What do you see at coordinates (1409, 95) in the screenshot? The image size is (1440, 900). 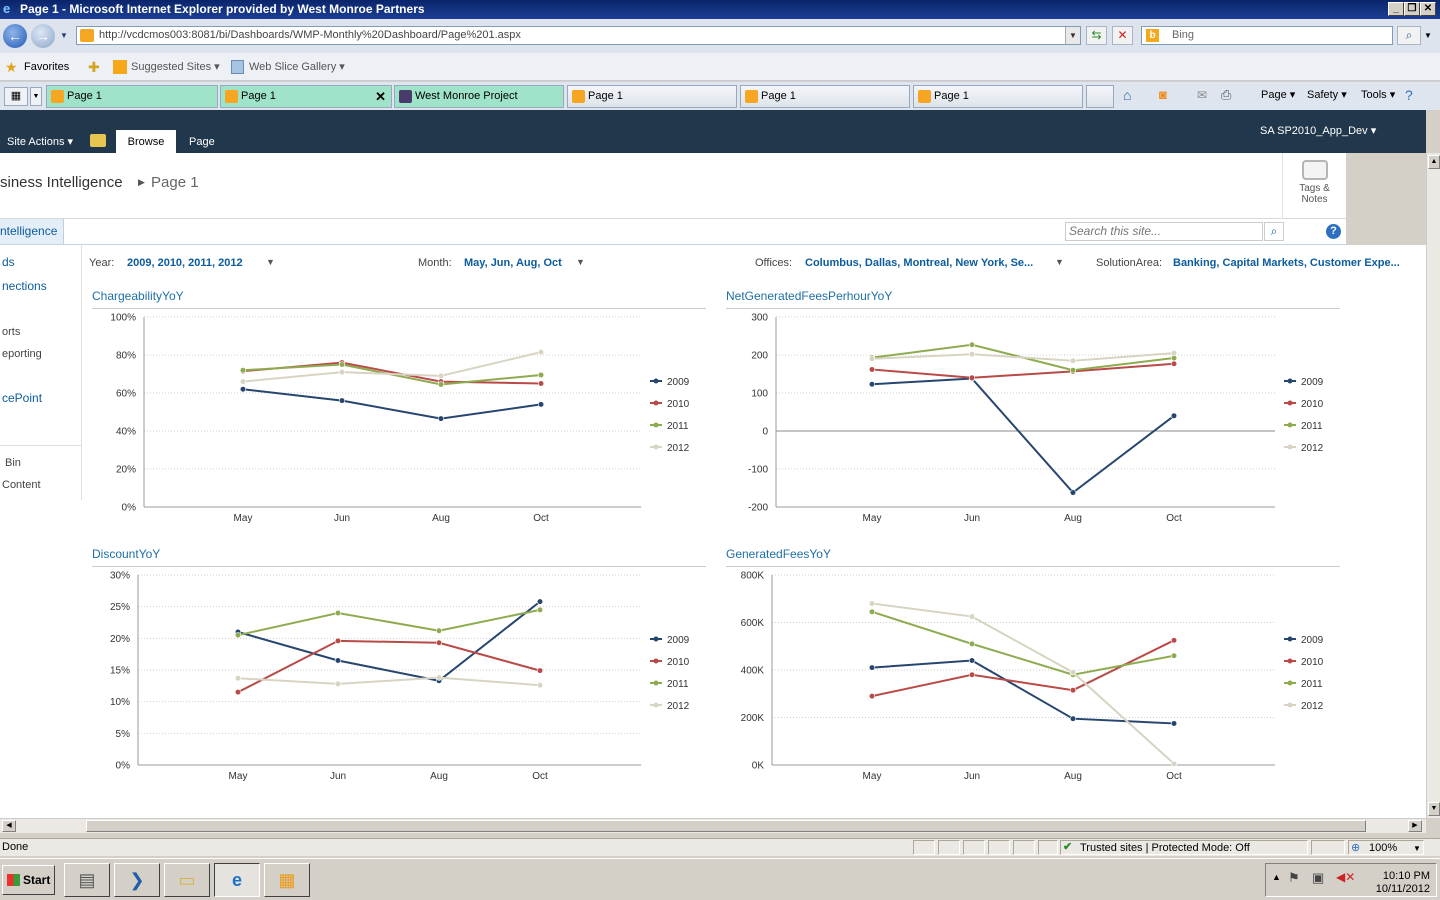 I see `help-icon: ?` at bounding box center [1409, 95].